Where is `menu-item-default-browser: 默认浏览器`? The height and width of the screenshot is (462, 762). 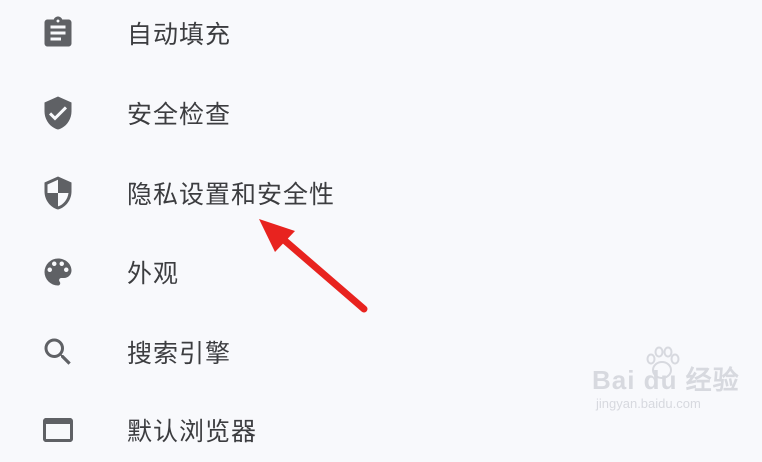
menu-item-default-browser: 默认浏览器 is located at coordinates (300, 430).